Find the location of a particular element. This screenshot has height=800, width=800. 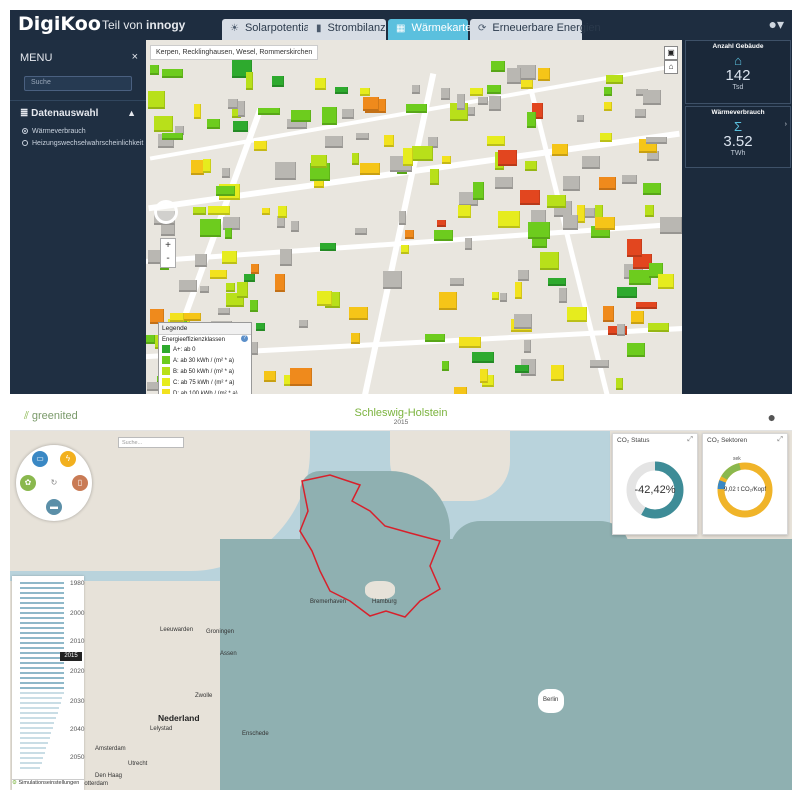

co2-status-panel: CO₂ Status ⤢ -42,42% is located at coordinates (655, 484).